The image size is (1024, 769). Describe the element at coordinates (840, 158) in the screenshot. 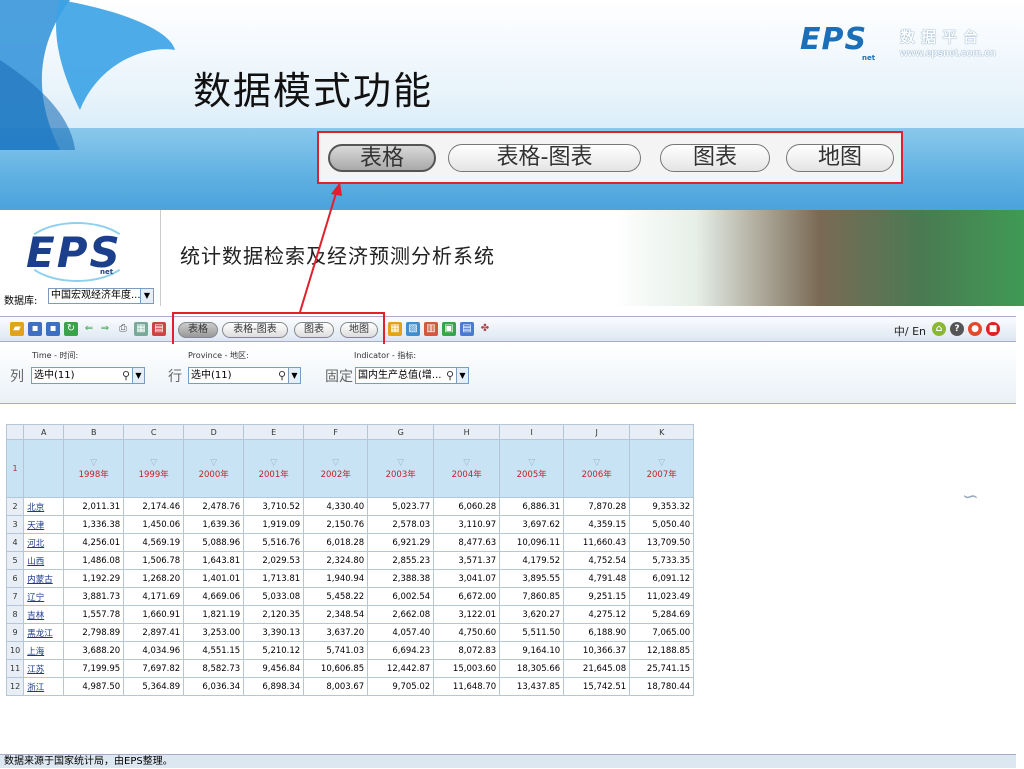

I see `mode-map-button: 地图` at that location.